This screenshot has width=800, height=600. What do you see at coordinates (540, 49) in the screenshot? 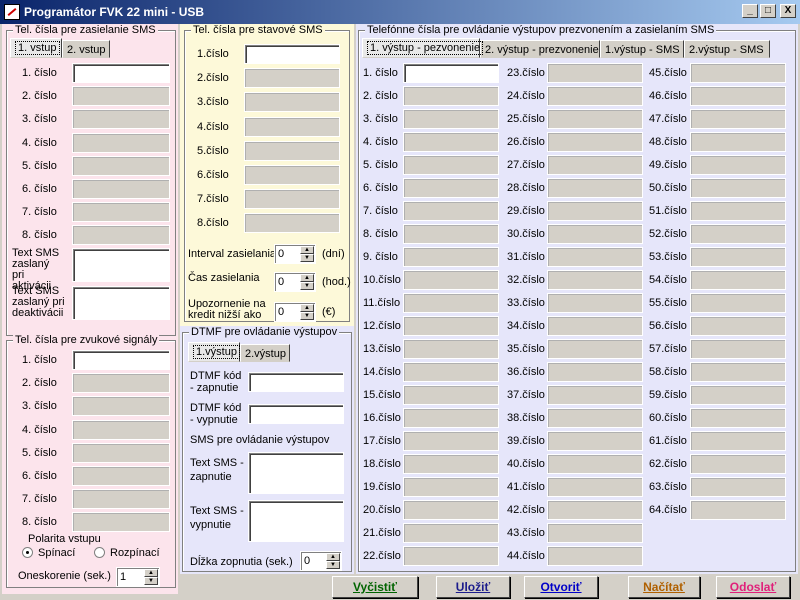
I see `tab-out2-ring: 2. výstup - prezvonenie` at bounding box center [540, 49].